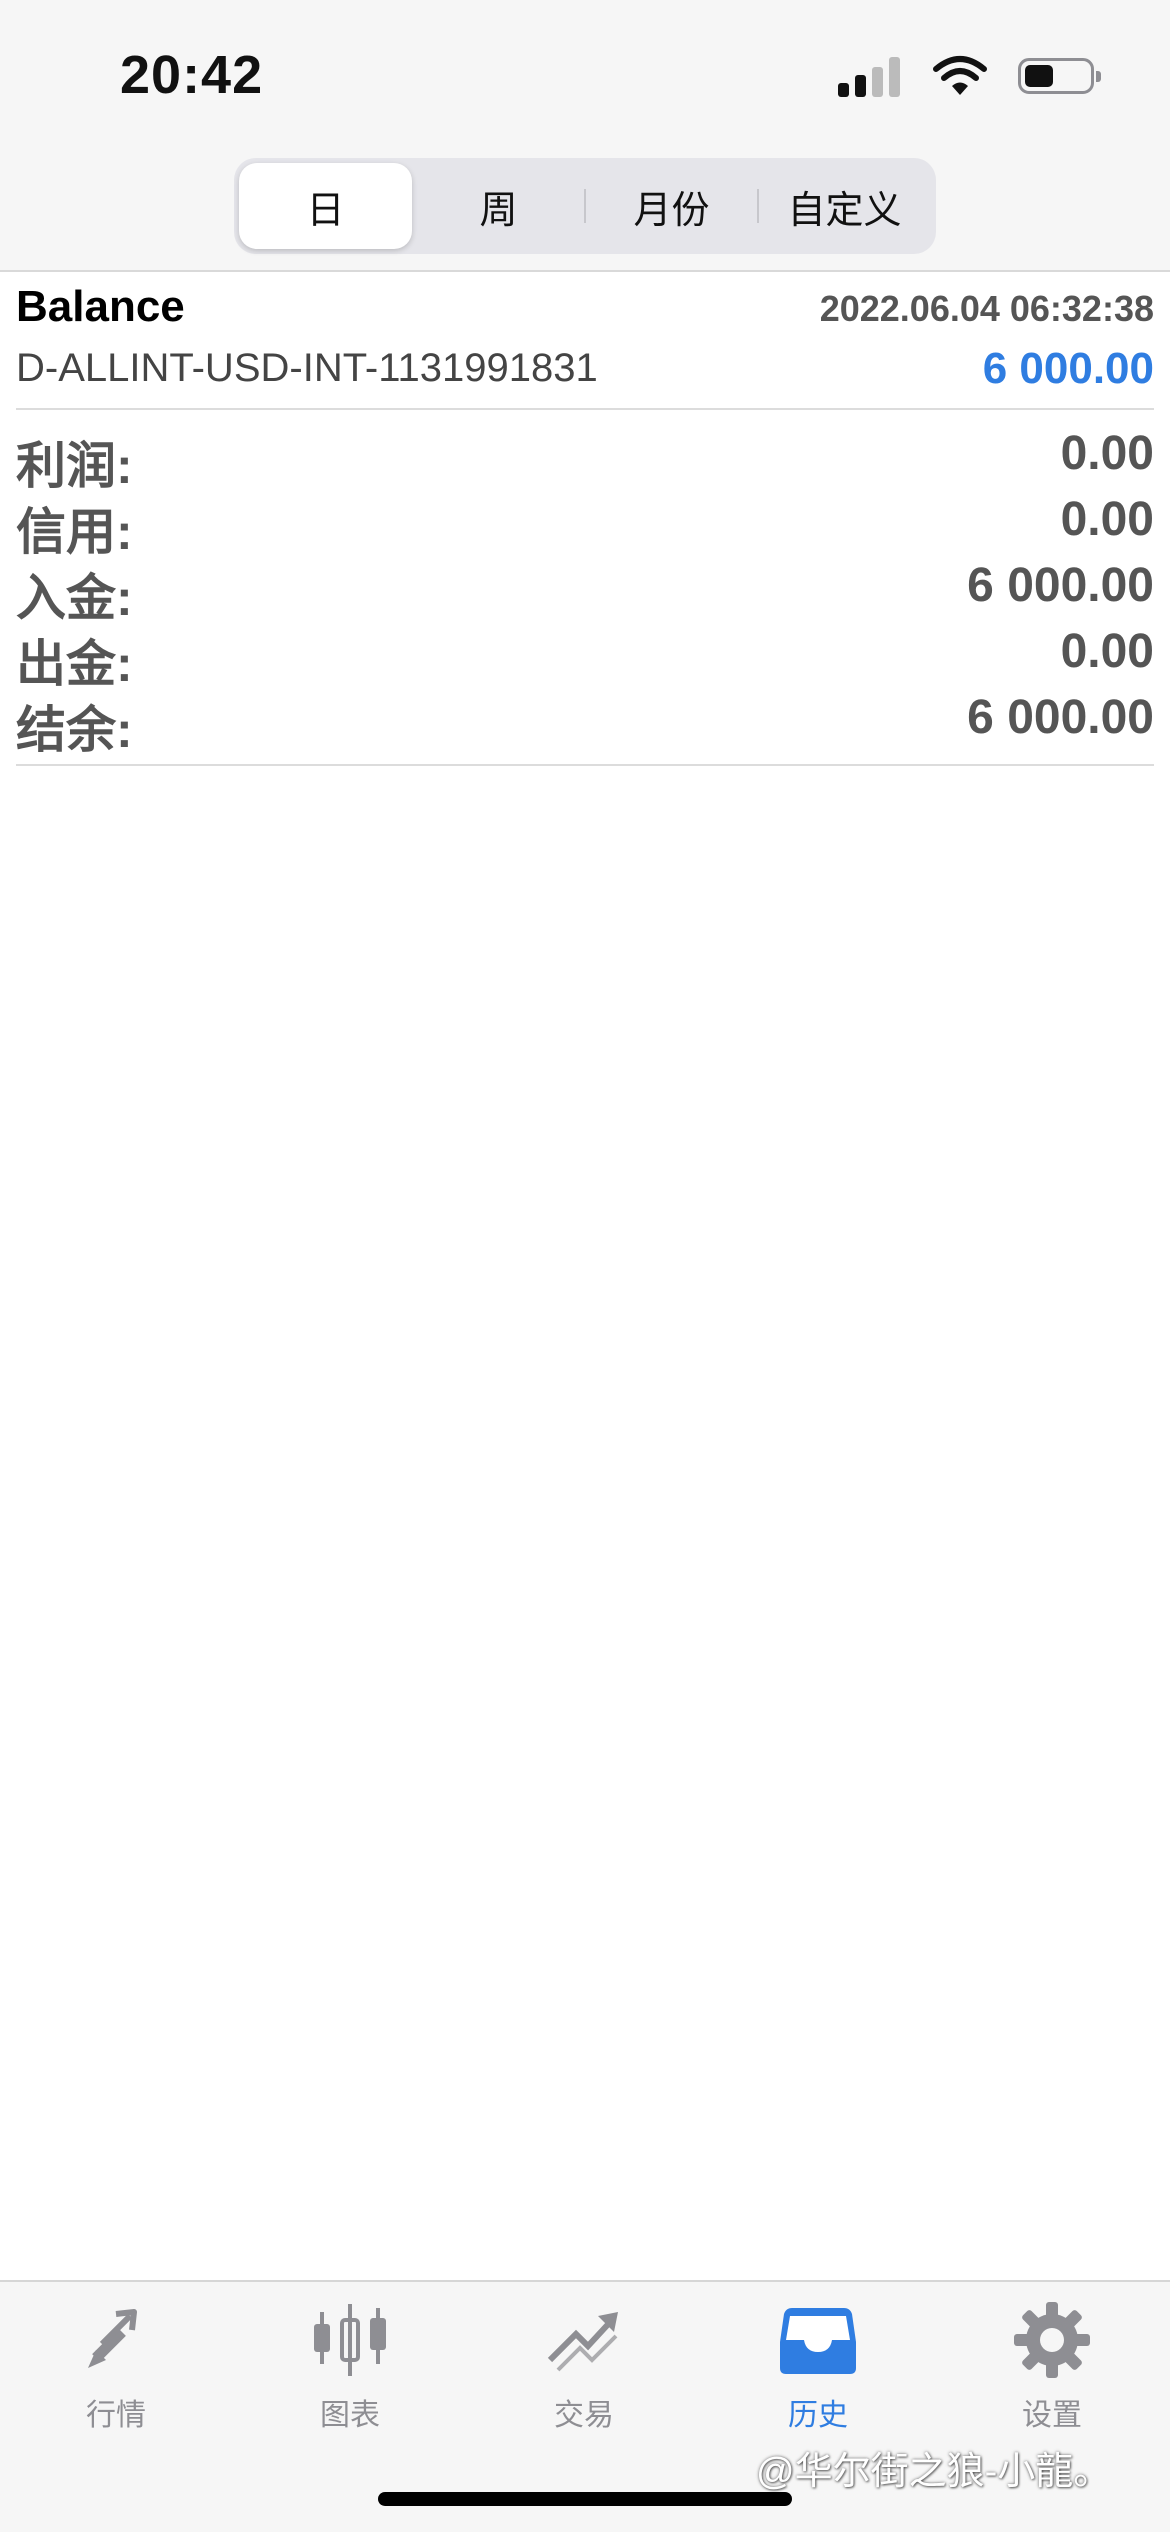 Image resolution: width=1170 pixels, height=2532 pixels. What do you see at coordinates (192, 75) in the screenshot?
I see `status-time: 20:42` at bounding box center [192, 75].